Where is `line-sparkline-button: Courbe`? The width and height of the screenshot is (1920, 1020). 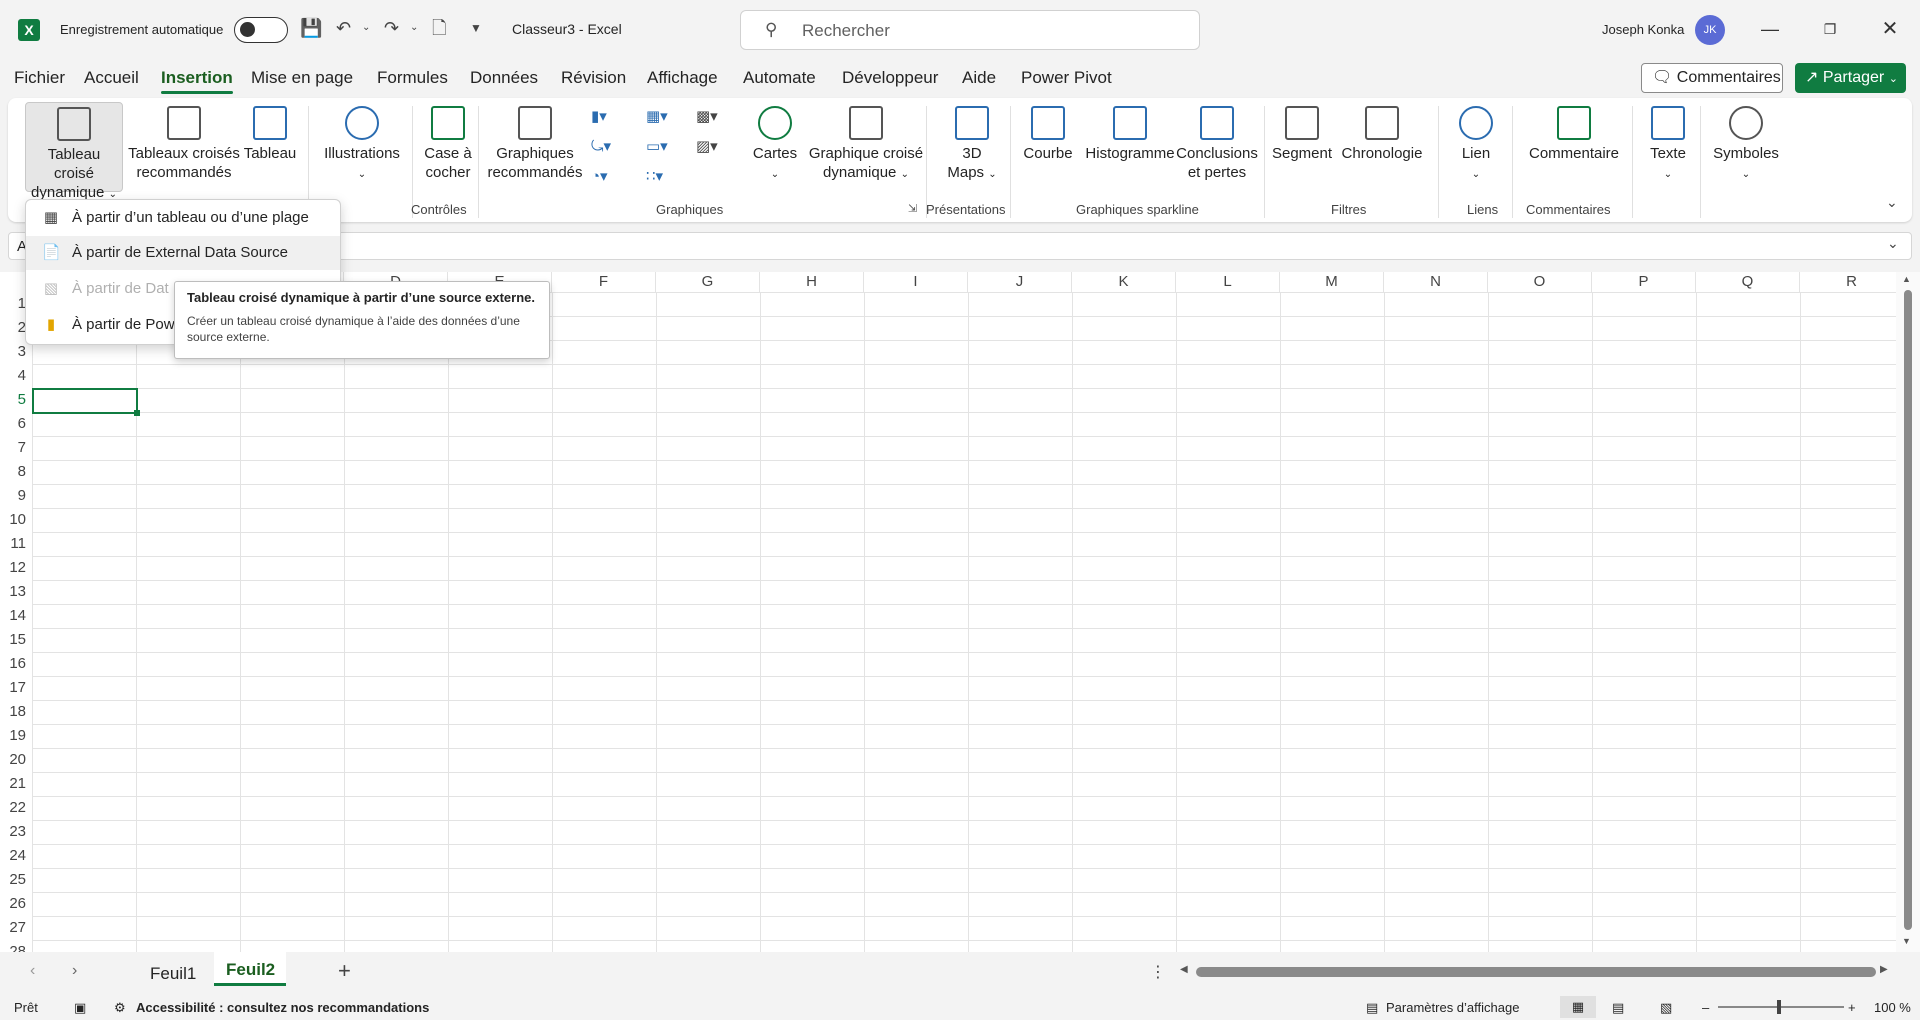
line-sparkline-button: Courbe is located at coordinates (1048, 134).